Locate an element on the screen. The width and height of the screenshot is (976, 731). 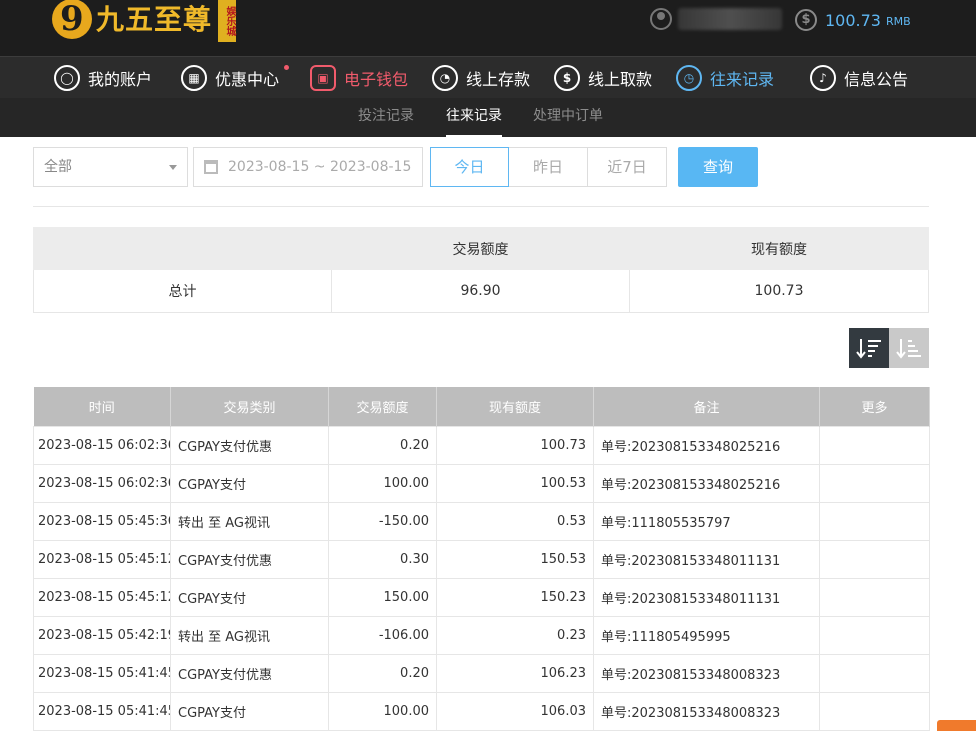
cell-note: 单号:202308153348011131 is located at coordinates (706, 597).